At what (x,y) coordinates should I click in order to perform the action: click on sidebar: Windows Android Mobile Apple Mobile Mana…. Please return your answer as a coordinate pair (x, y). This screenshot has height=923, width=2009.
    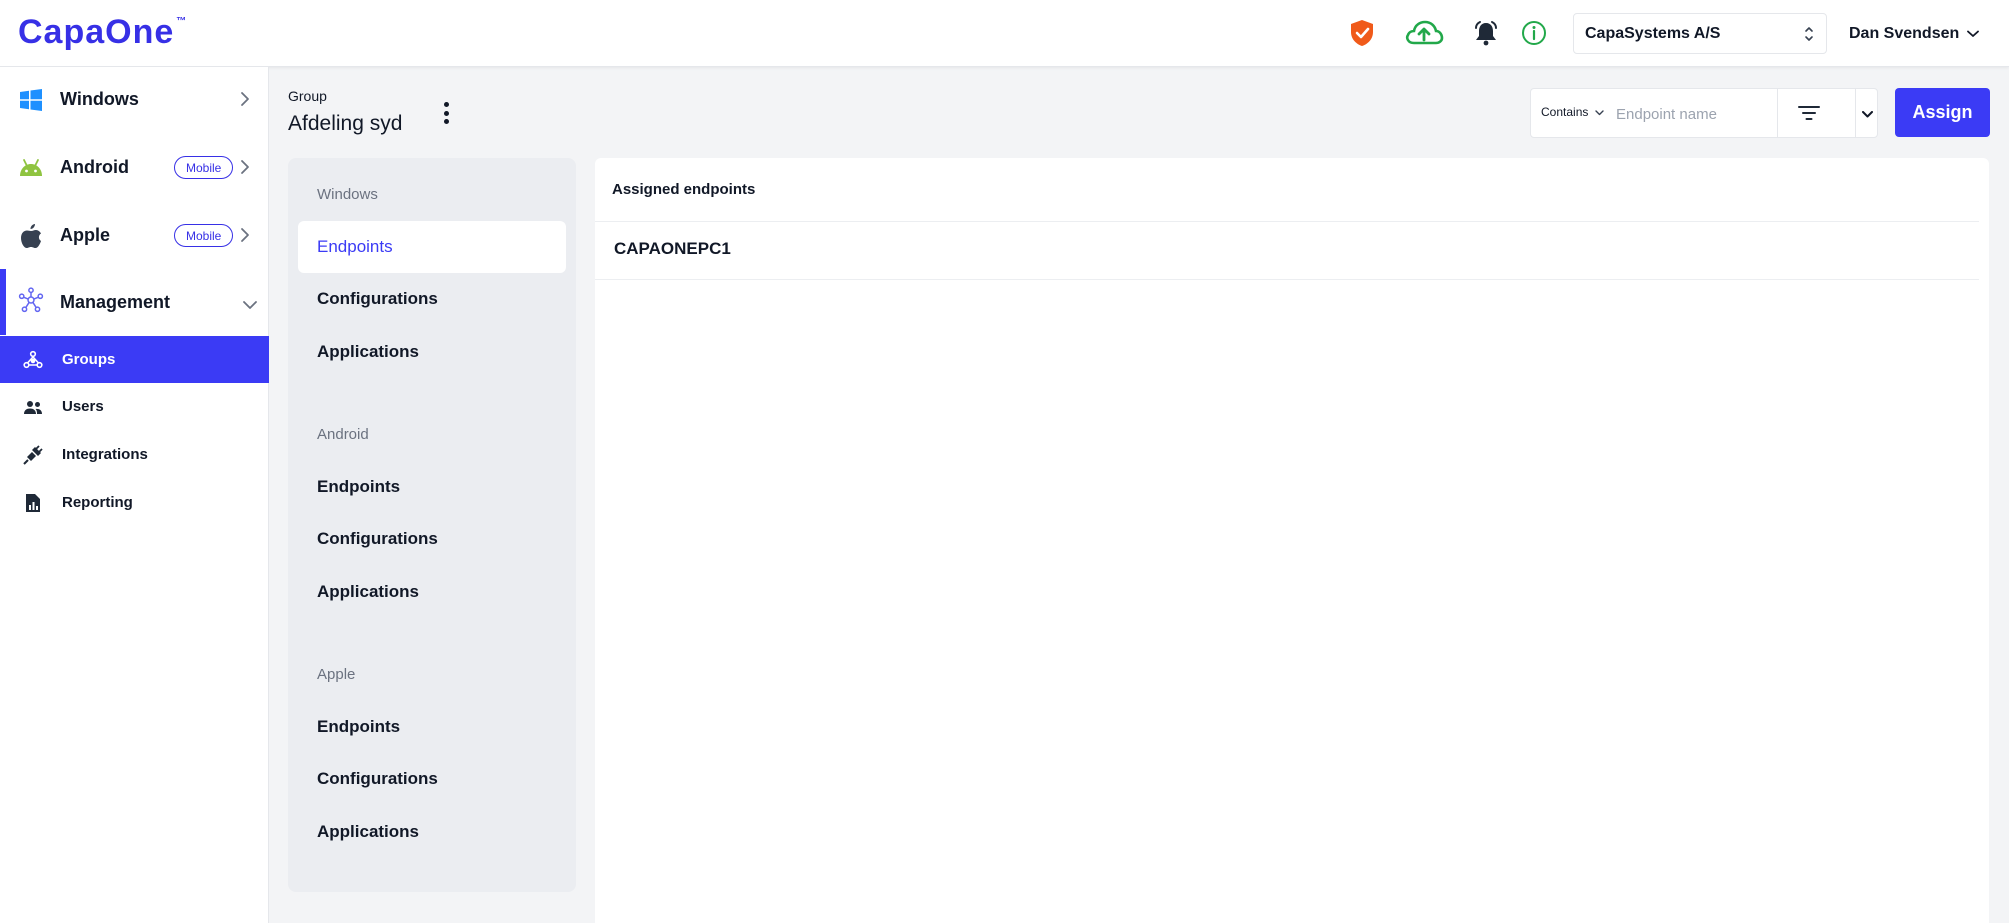
    Looking at the image, I should click on (134, 495).